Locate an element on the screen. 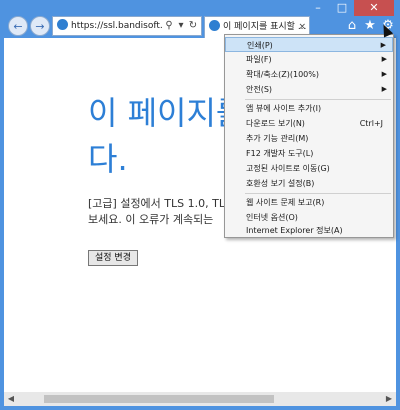  refresh-icon: ↻ is located at coordinates (193, 26).